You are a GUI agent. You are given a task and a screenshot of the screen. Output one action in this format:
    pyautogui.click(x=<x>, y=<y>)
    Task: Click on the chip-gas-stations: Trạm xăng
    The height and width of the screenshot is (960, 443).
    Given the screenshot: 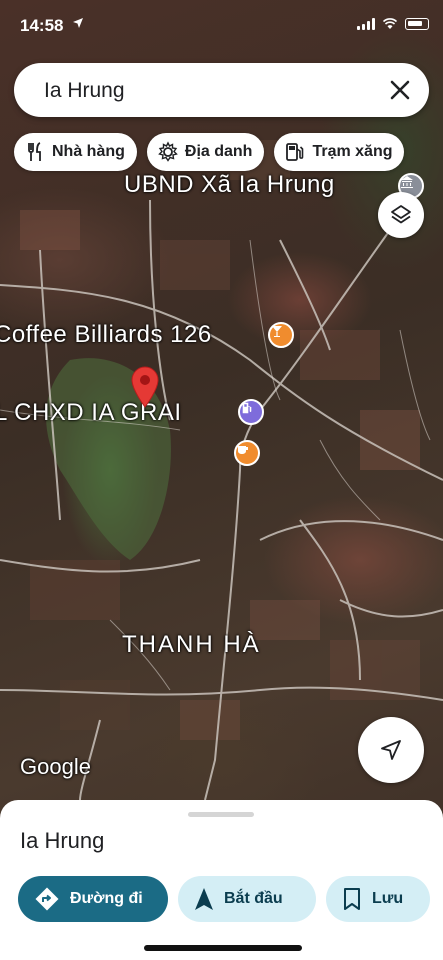 What is the action you would take?
    pyautogui.click(x=339, y=152)
    